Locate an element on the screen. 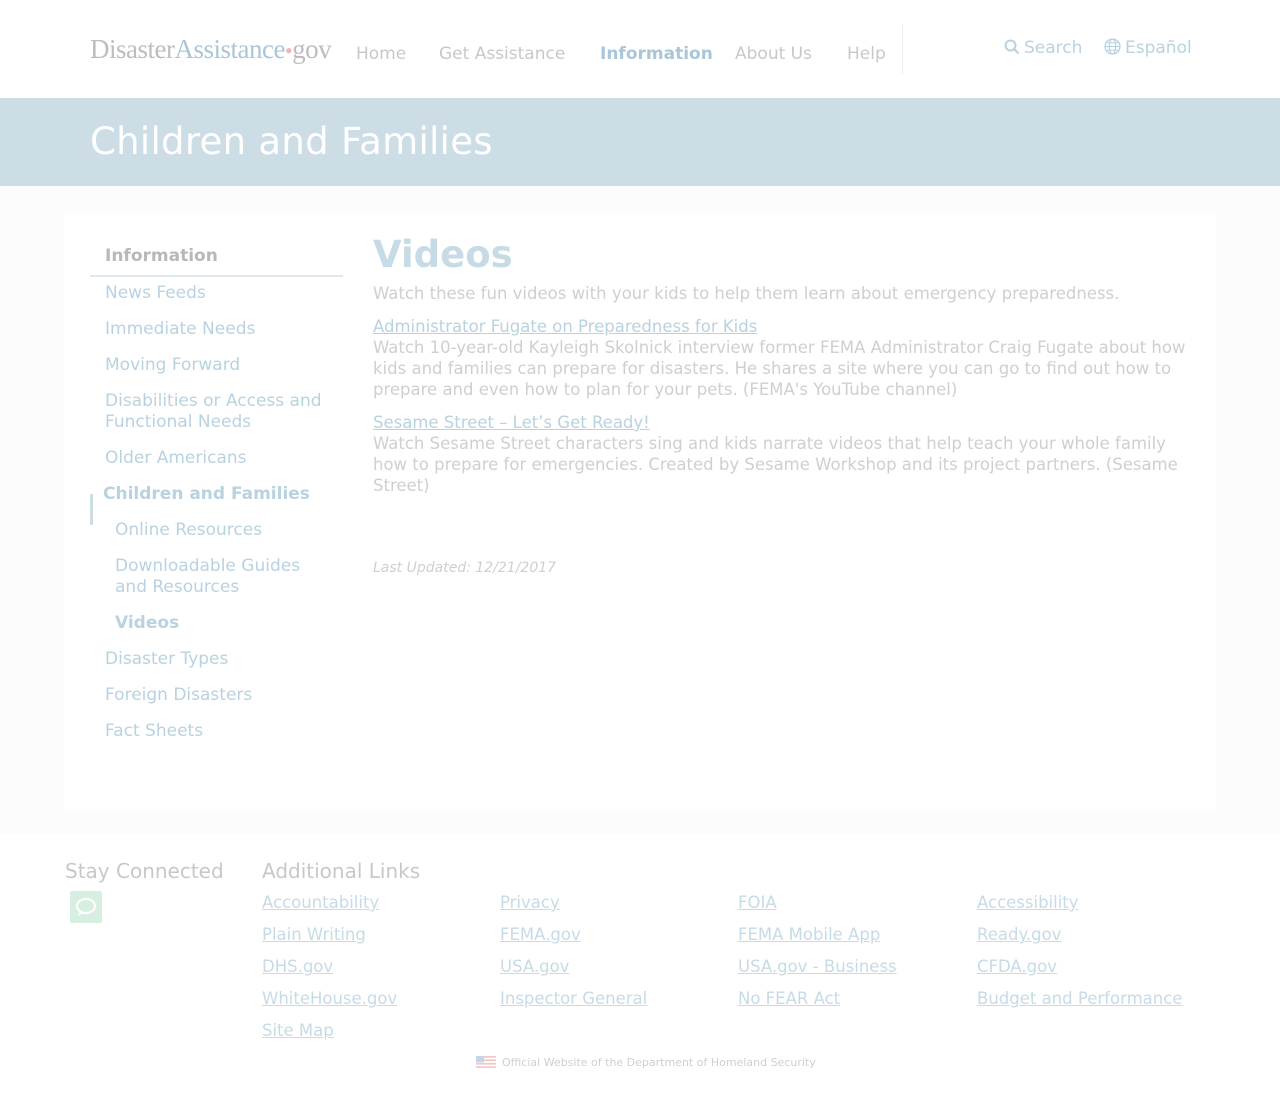 The height and width of the screenshot is (1111, 1280). sidebar-item-moving-forward: Moving Forward is located at coordinates (172, 365).